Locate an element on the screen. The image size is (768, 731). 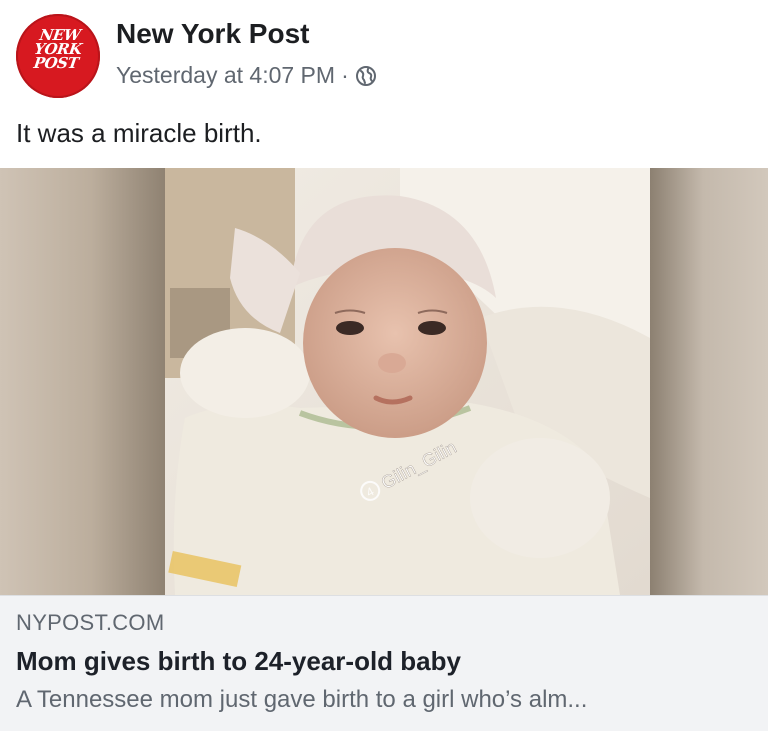
link-title: Mom gives birth to 24-year-old baby is located at coordinates (238, 661).